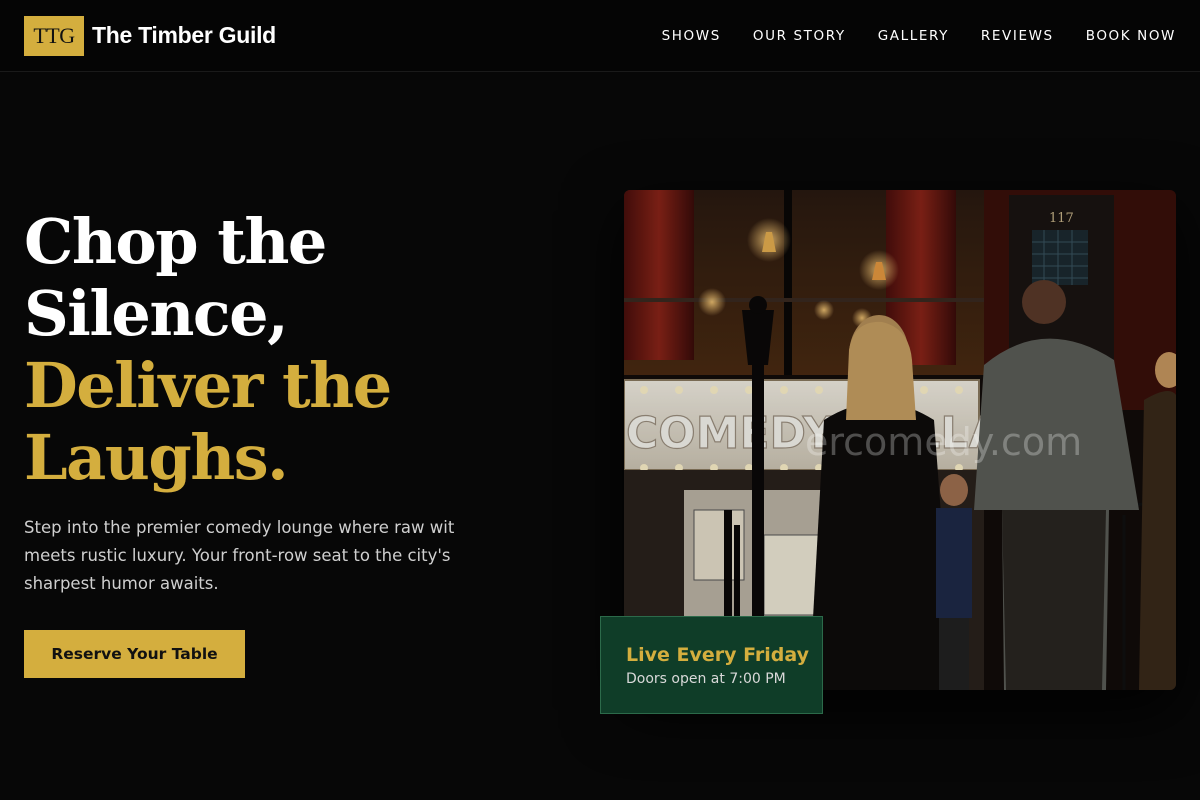 The image size is (1200, 800). I want to click on nav-links: SHOWS OUR STORY GALLERY REVIEWS BOOK NOW, so click(919, 36).